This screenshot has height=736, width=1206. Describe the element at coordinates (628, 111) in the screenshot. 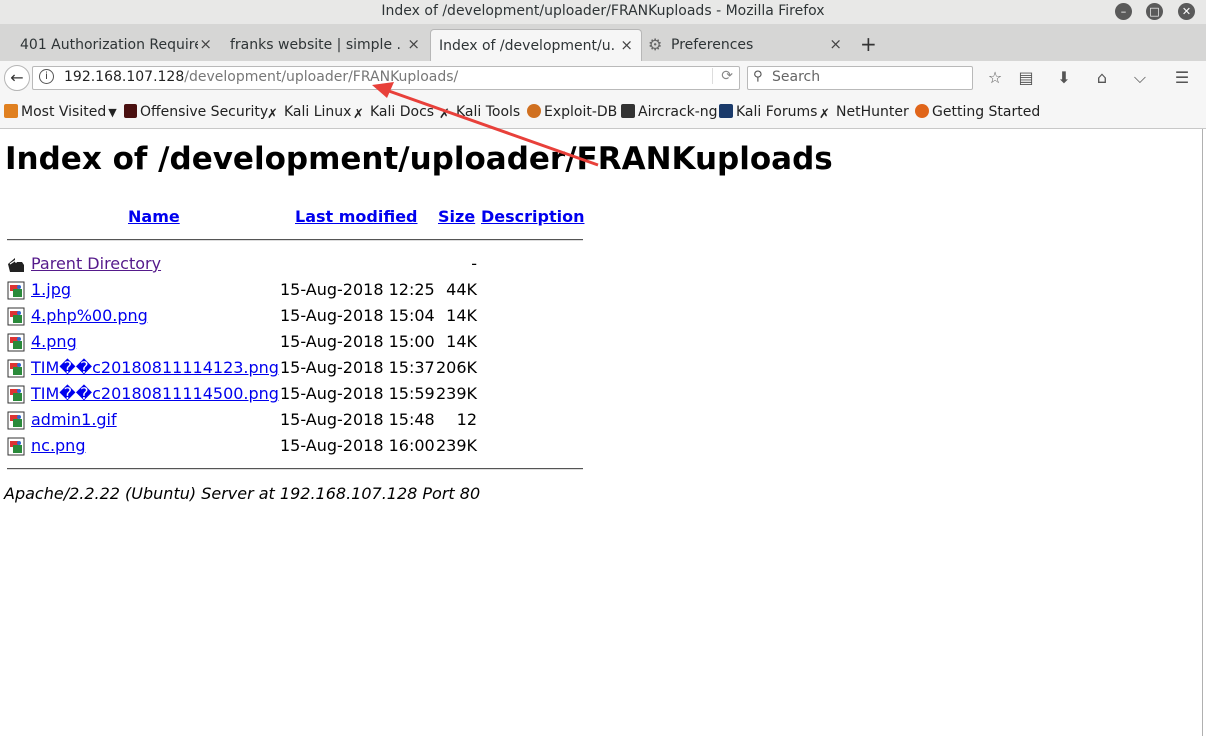

I see `aircrack-icon` at that location.